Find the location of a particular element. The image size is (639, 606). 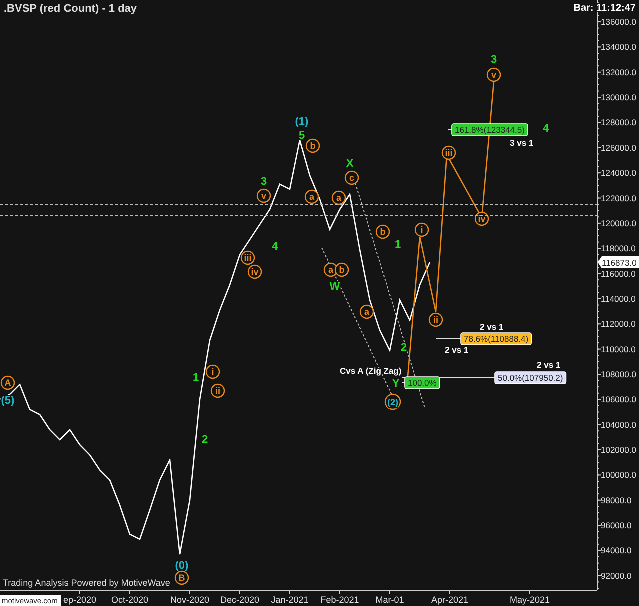

fibonacci-tag: 50.0%(107950.2) is located at coordinates (530, 378).